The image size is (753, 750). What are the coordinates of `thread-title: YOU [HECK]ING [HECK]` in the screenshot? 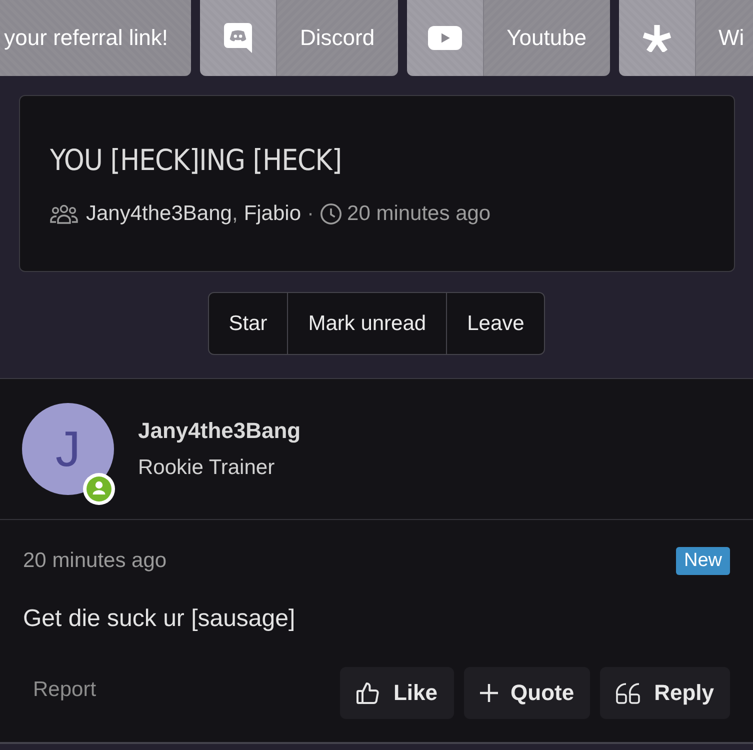 It's located at (196, 160).